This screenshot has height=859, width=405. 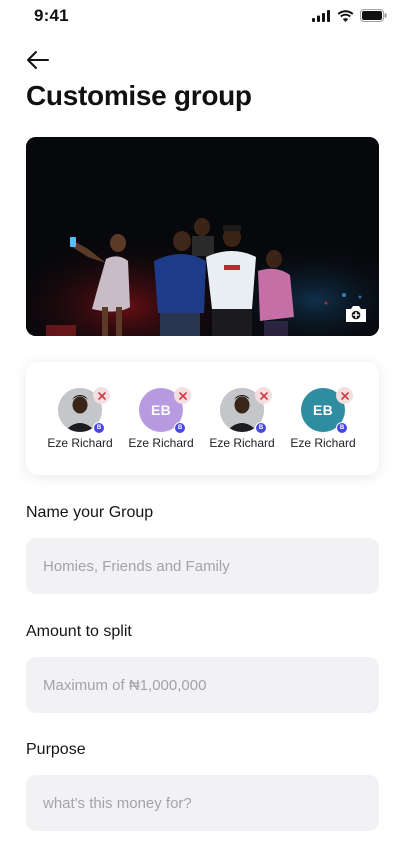 I want to click on group-name-label: Name your Group, so click(x=90, y=512).